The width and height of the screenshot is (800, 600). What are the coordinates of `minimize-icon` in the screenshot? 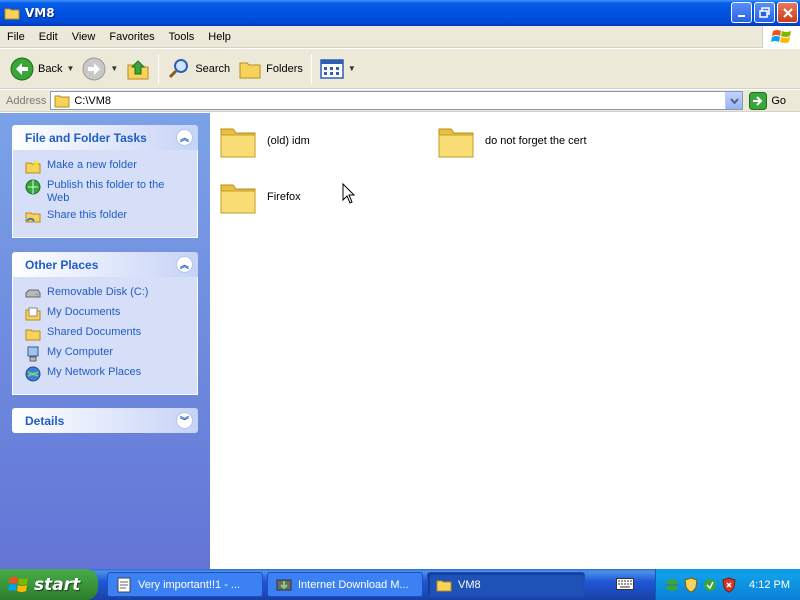 It's located at (741, 15).